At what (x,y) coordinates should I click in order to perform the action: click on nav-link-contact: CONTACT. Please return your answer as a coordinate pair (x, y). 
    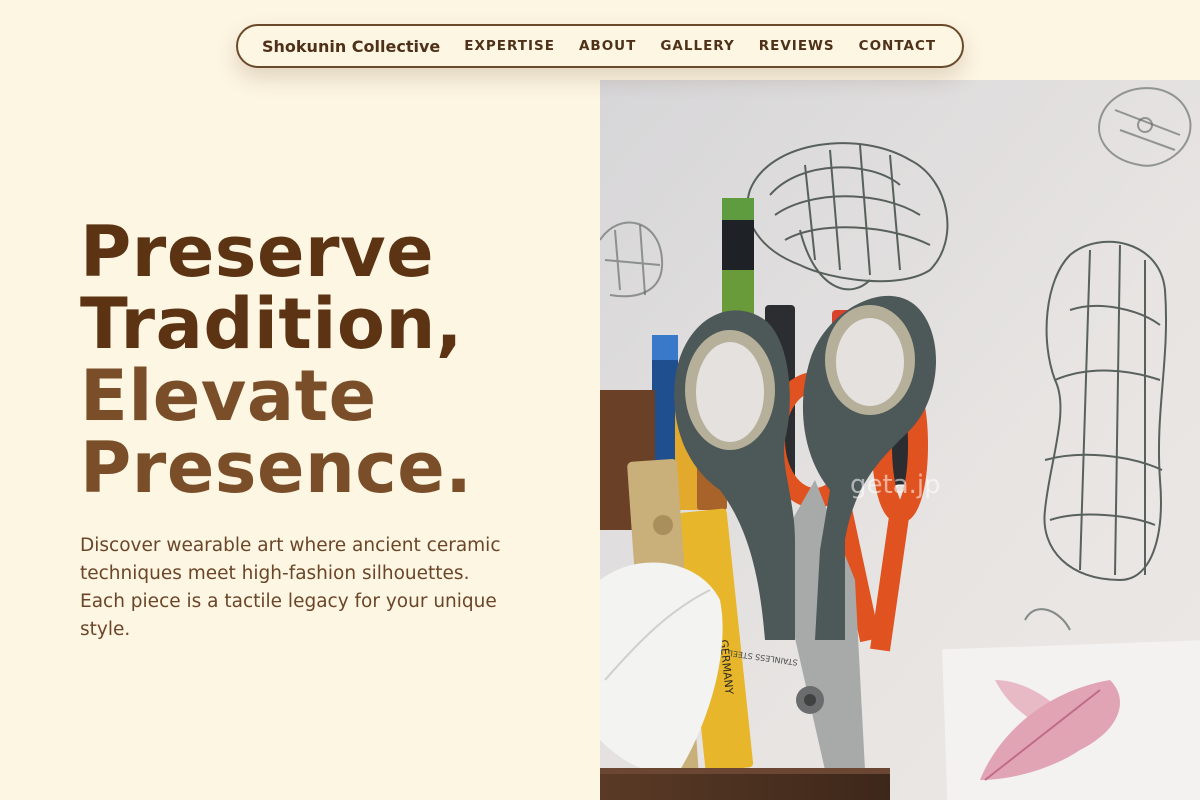
    Looking at the image, I should click on (897, 46).